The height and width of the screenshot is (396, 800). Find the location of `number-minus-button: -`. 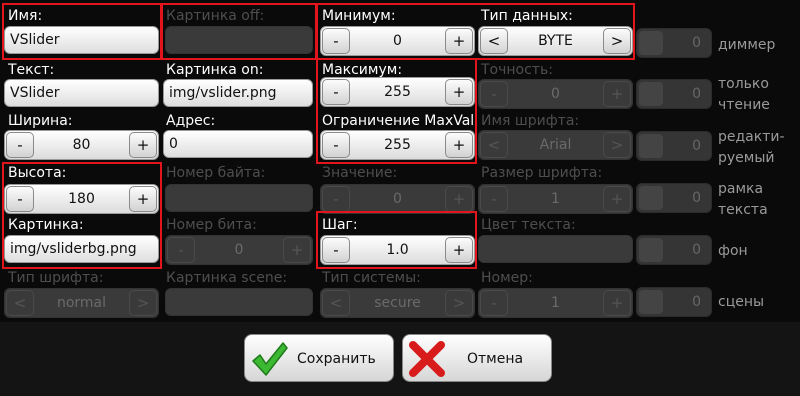

number-minus-button: - is located at coordinates (494, 303).